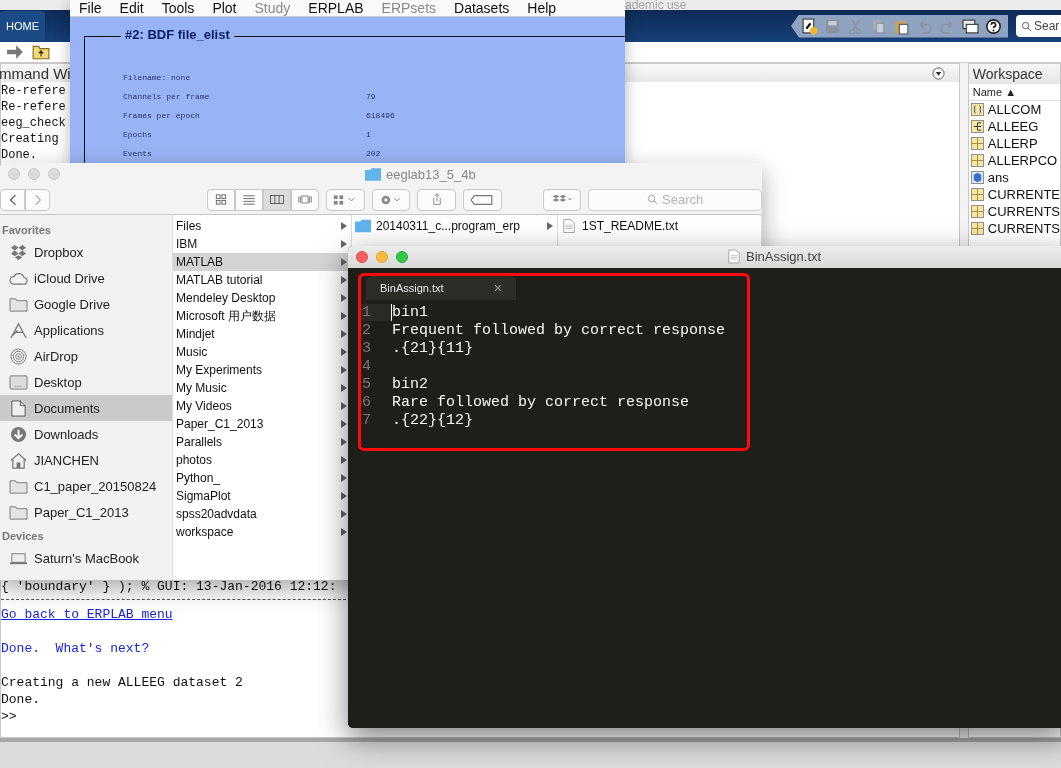 Image resolution: width=1061 pixels, height=768 pixels. Describe the element at coordinates (18, 356) in the screenshot. I see `airdrop-icon` at that location.